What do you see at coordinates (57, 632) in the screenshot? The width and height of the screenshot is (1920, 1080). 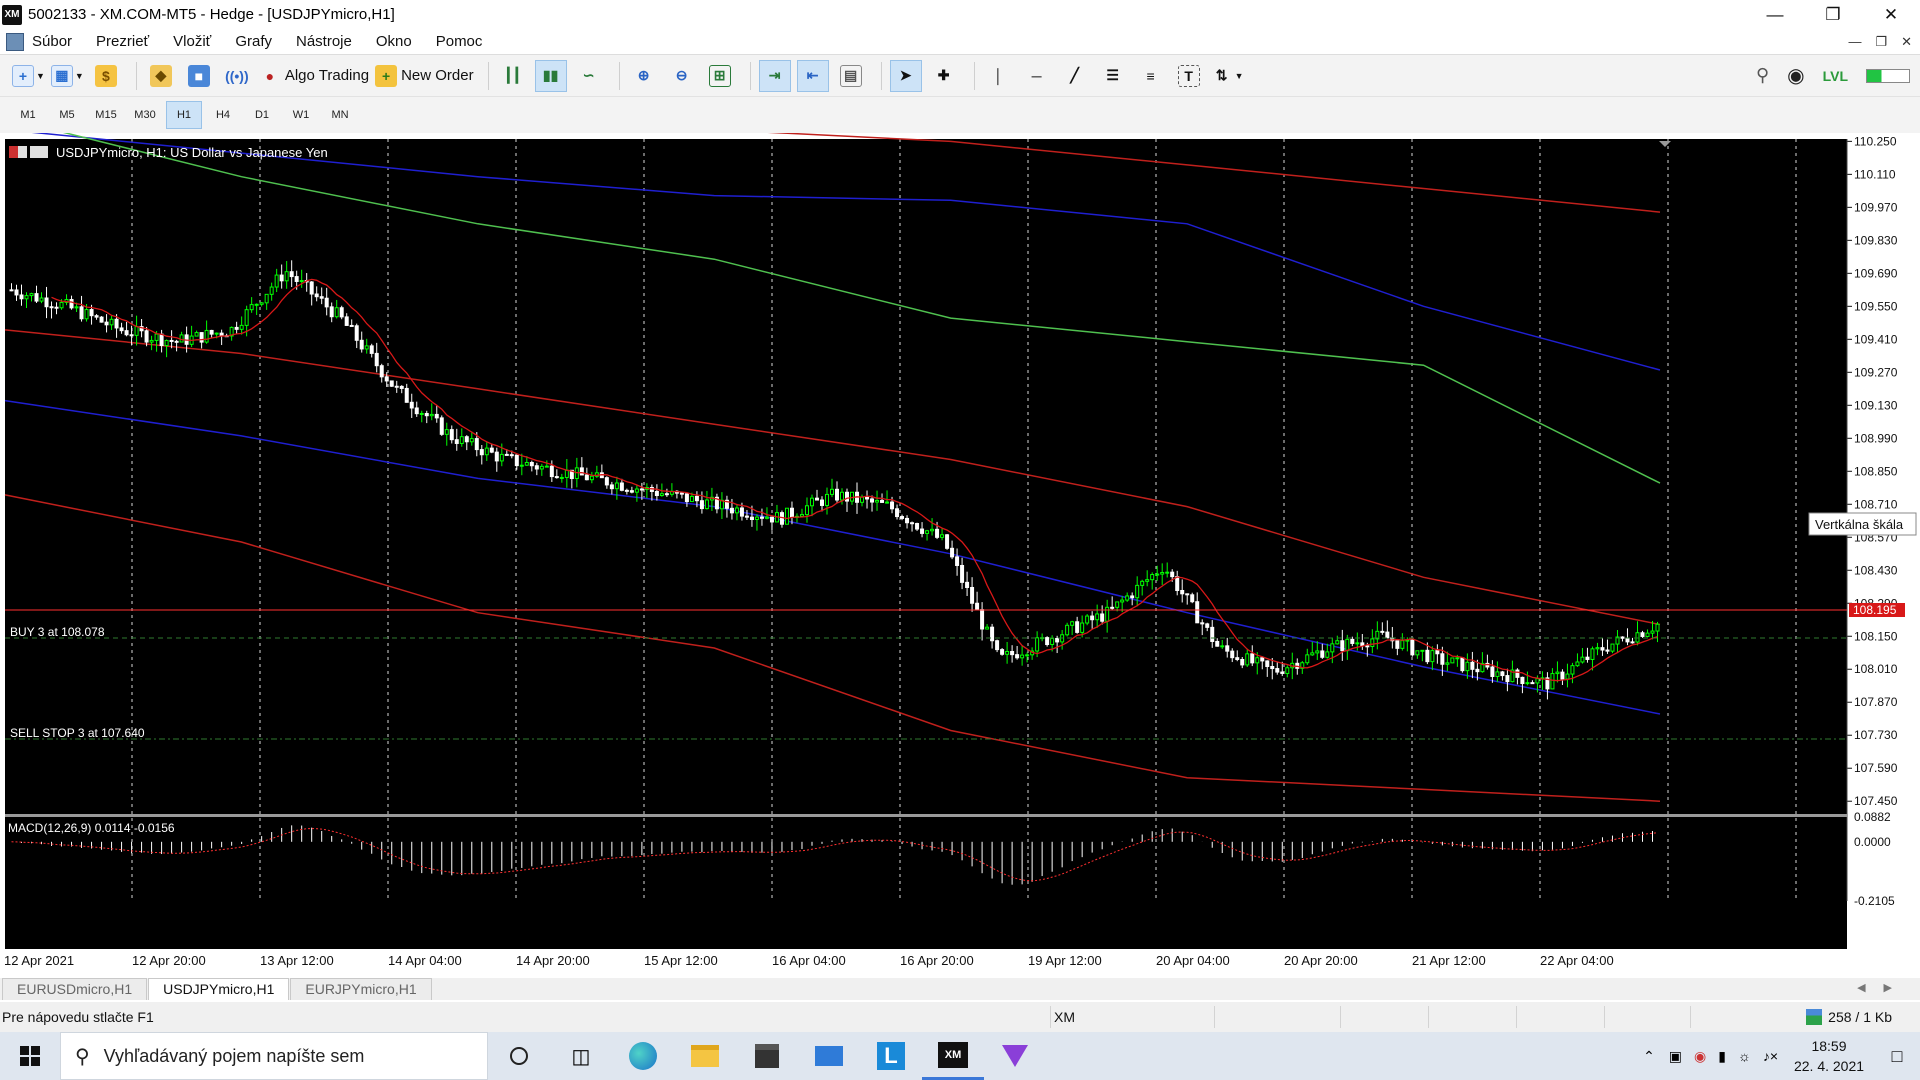 I see `buy-order-label: BUY 3 at 108.078` at bounding box center [57, 632].